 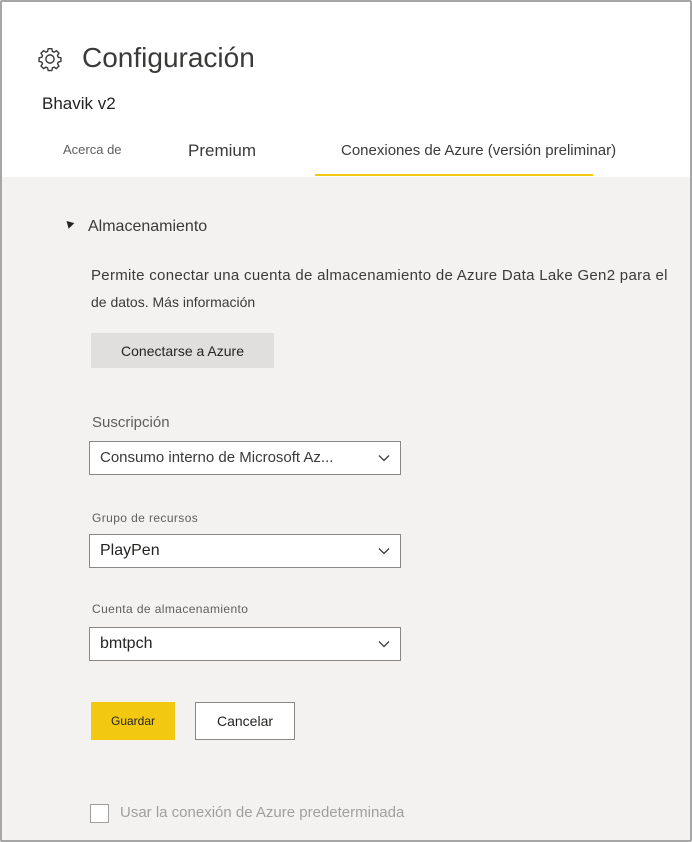 I want to click on default-connection-label: Usar la conexión de Azure predeterminada, so click(x=262, y=812).